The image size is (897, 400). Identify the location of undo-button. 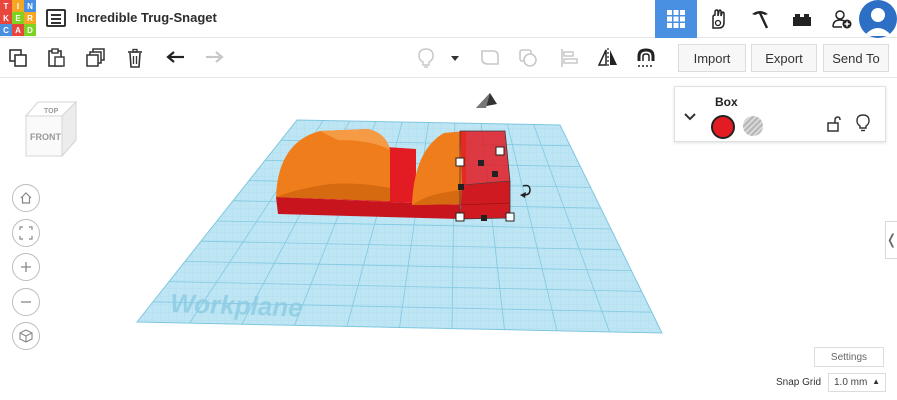
(176, 58).